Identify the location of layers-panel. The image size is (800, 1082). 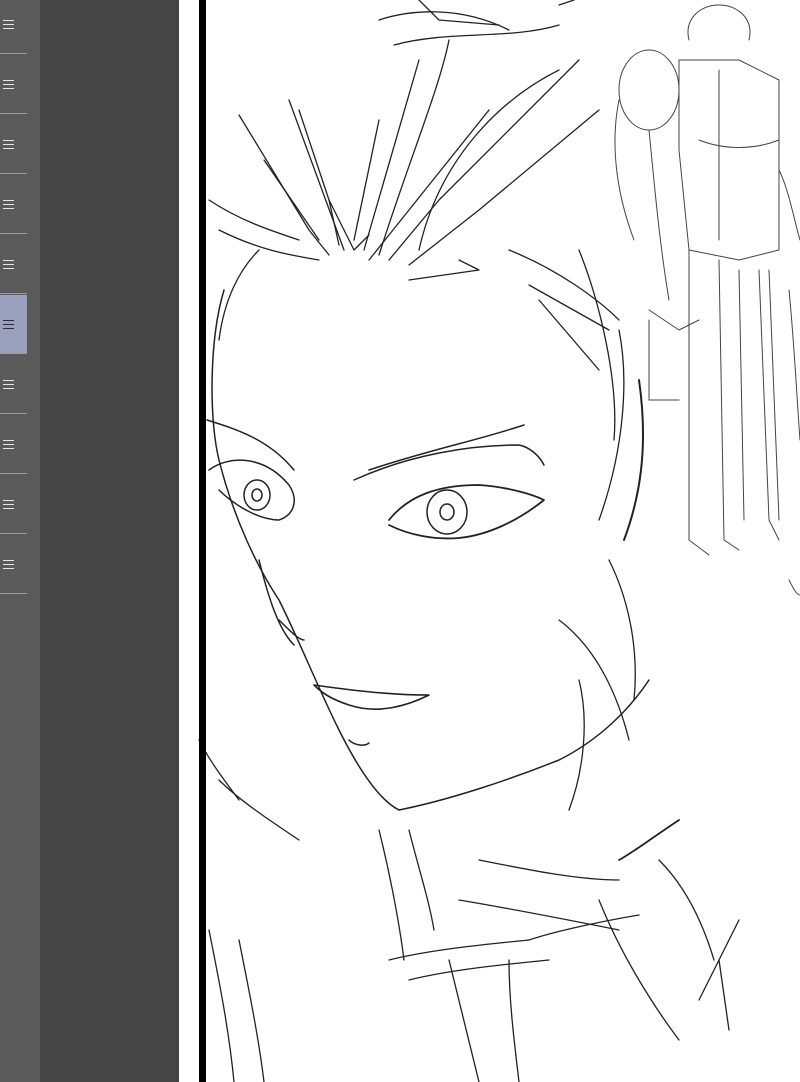
(20, 541).